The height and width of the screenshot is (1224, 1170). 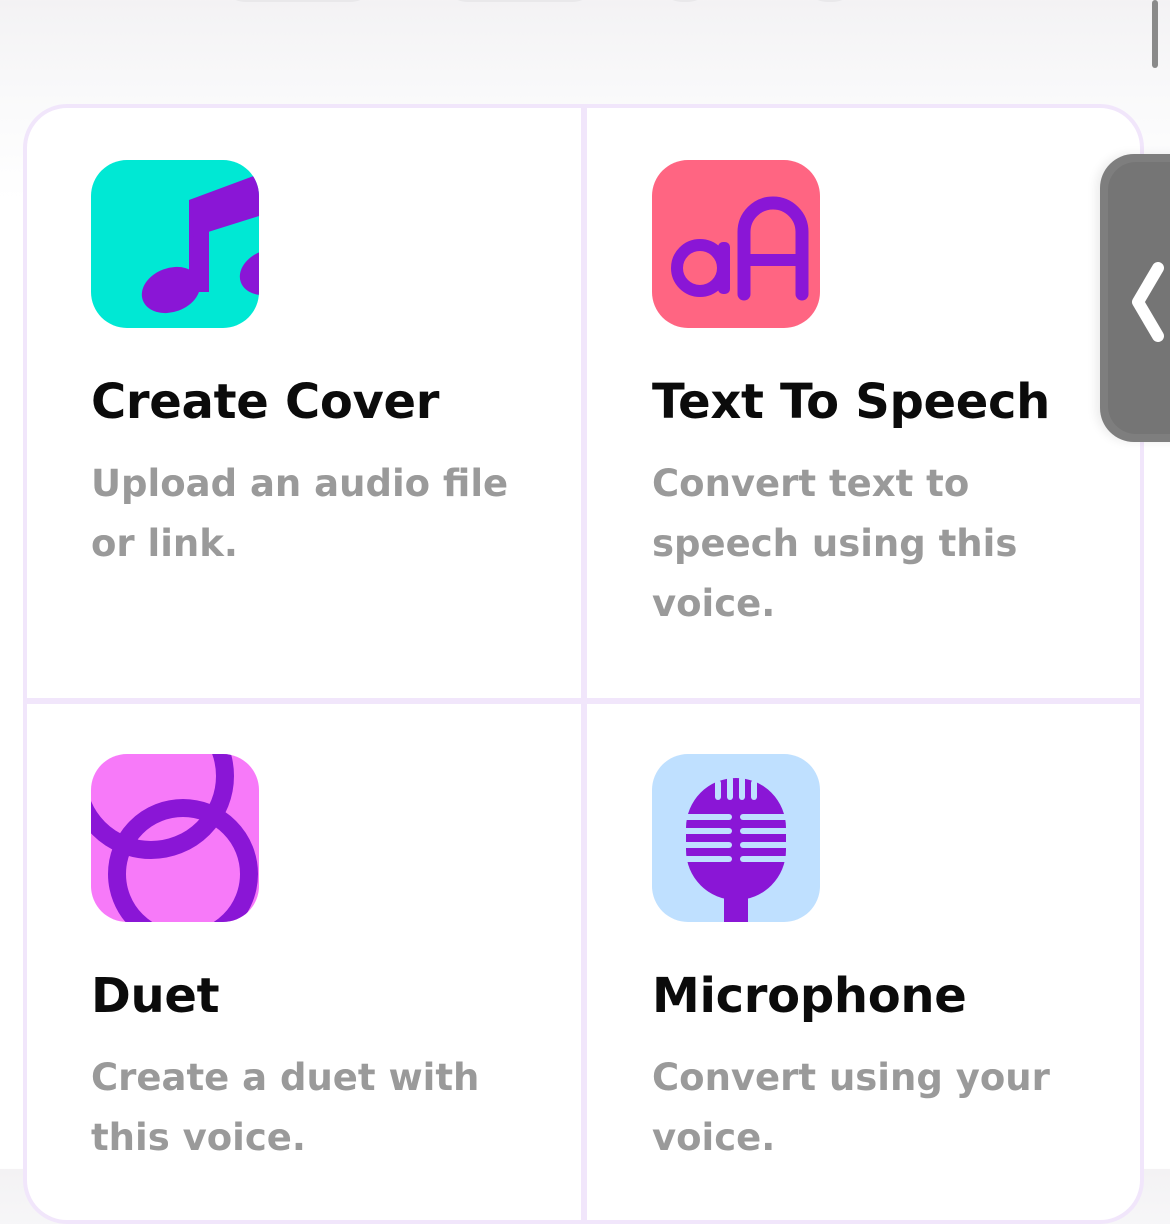 What do you see at coordinates (300, 513) in the screenshot?
I see `action-description: Upload an audio file or link.` at bounding box center [300, 513].